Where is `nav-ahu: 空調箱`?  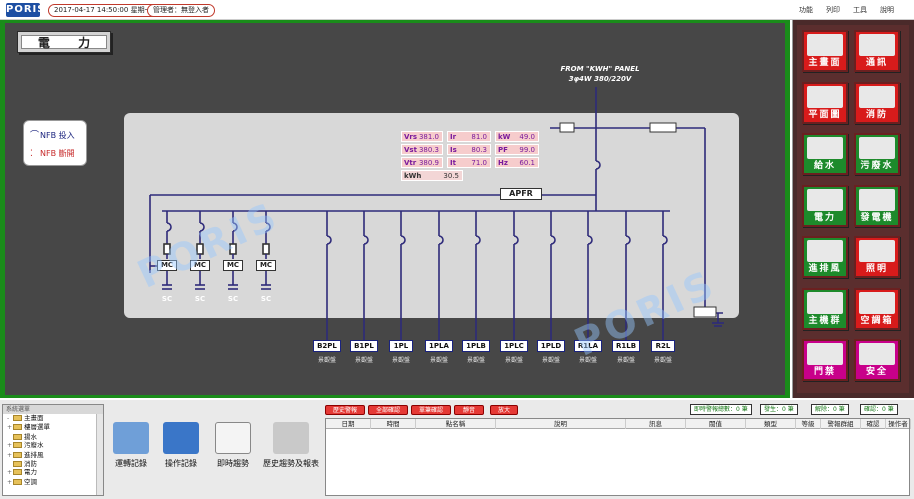 nav-ahu: 空調箱 is located at coordinates (877, 308).